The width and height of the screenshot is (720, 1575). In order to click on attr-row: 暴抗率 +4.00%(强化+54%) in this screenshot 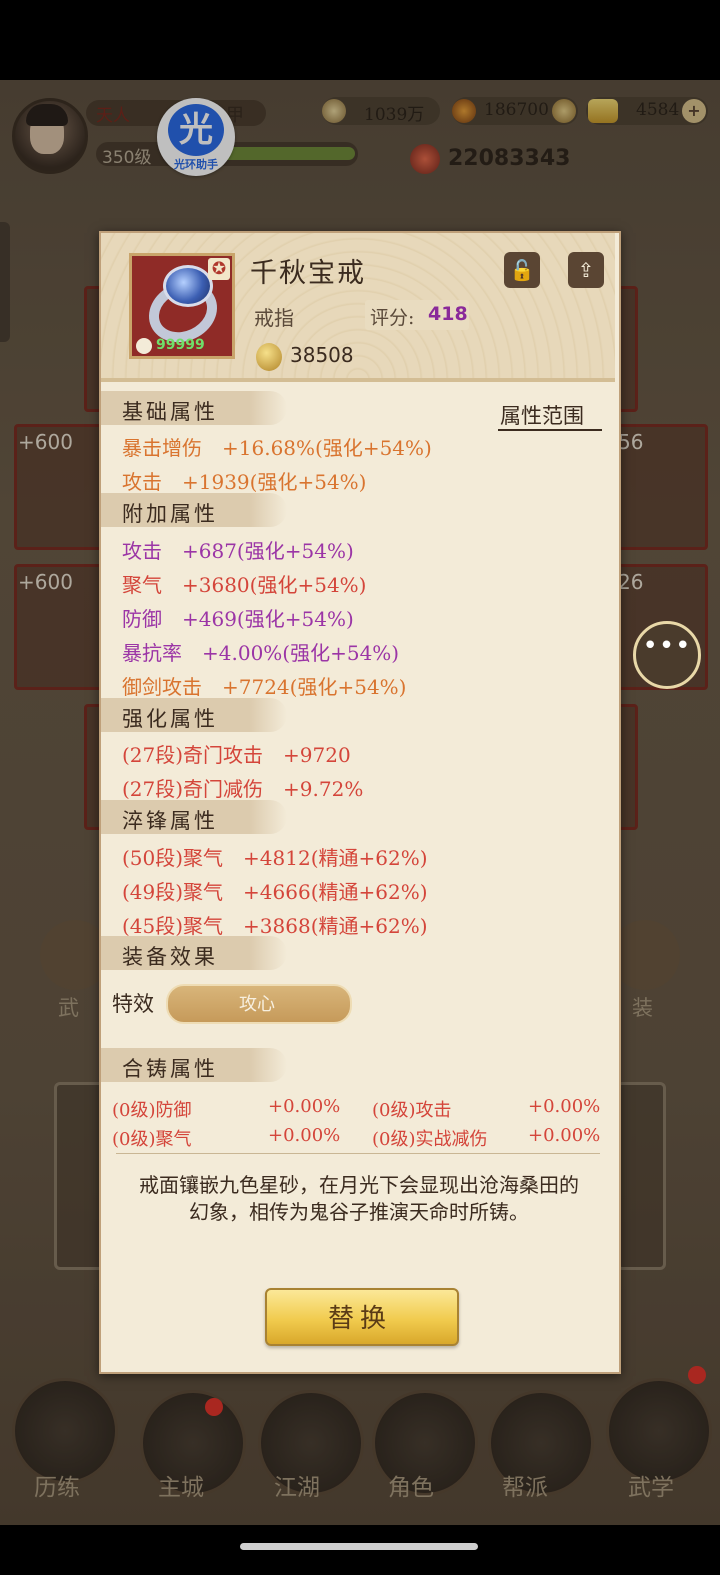, I will do `click(261, 653)`.